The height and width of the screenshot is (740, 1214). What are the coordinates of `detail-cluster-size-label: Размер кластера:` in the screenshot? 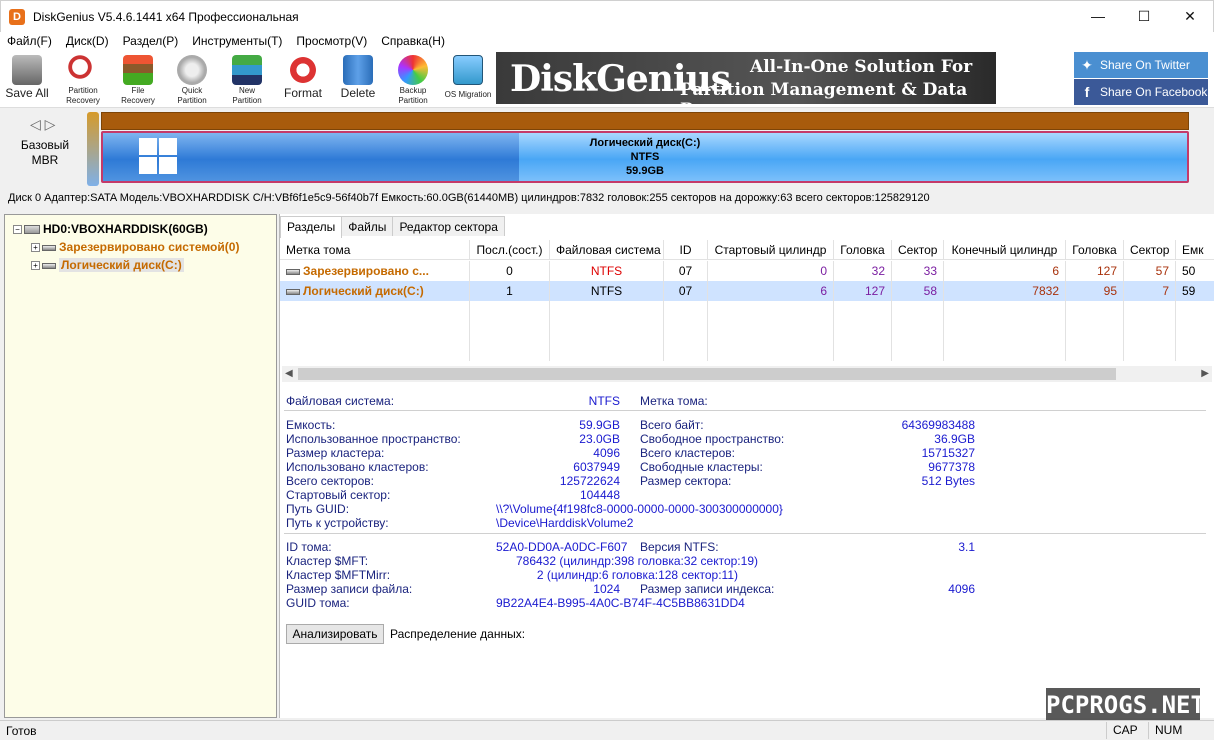 It's located at (335, 453).